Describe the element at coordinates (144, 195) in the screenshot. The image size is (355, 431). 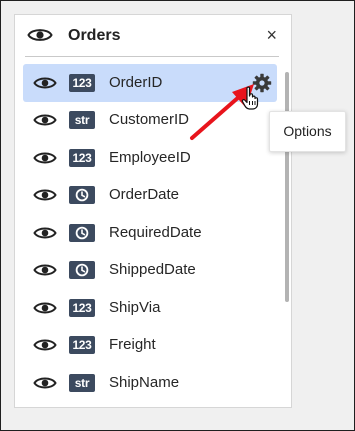
I see `field-label: OrderDate` at that location.